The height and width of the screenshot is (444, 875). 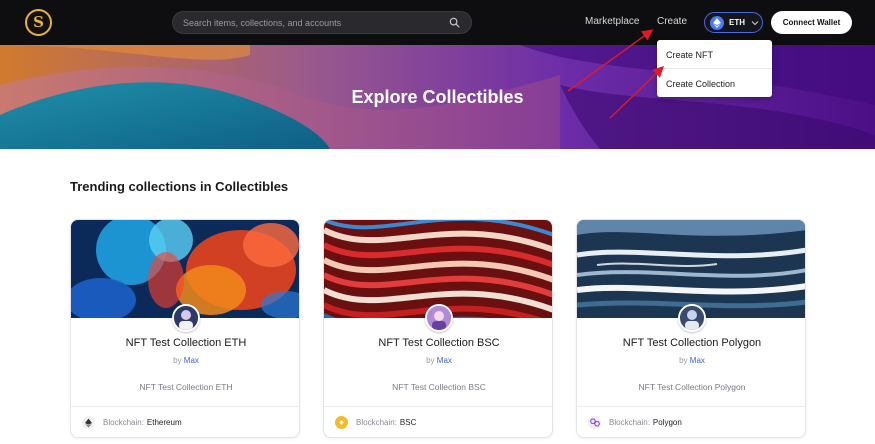 What do you see at coordinates (438, 343) in the screenshot?
I see `card-title: NFT Test Collection BSC` at bounding box center [438, 343].